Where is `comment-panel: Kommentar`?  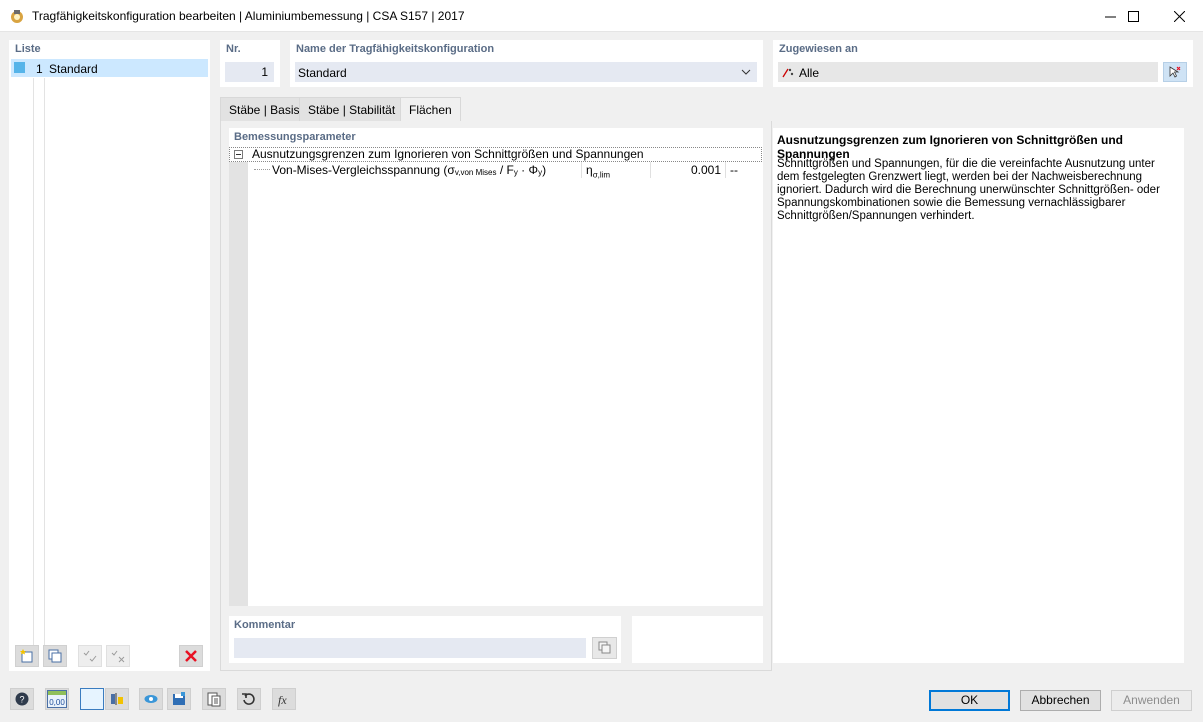 comment-panel: Kommentar is located at coordinates (425, 639).